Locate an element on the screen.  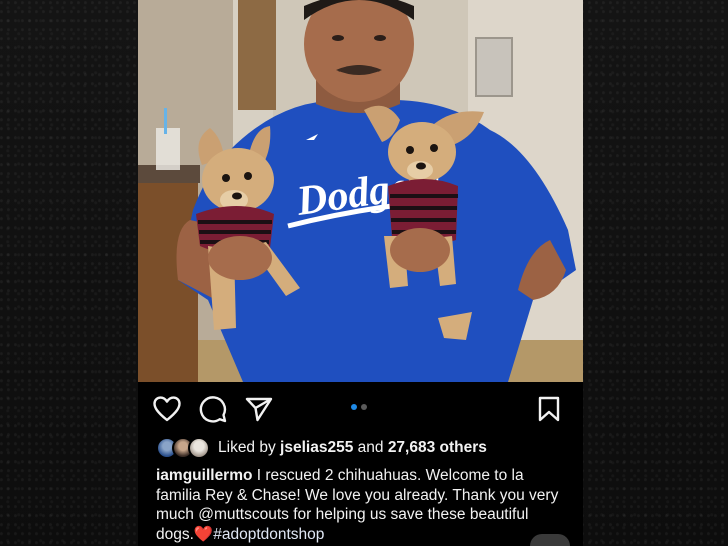
carousel-indicator is located at coordinates (359, 407).